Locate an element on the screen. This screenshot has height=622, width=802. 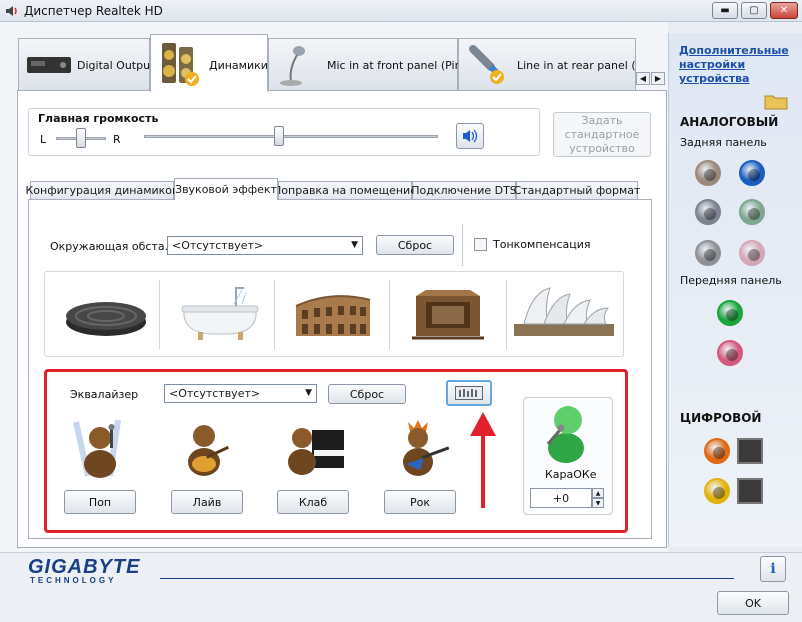
jack-front-pink is located at coordinates (730, 353).